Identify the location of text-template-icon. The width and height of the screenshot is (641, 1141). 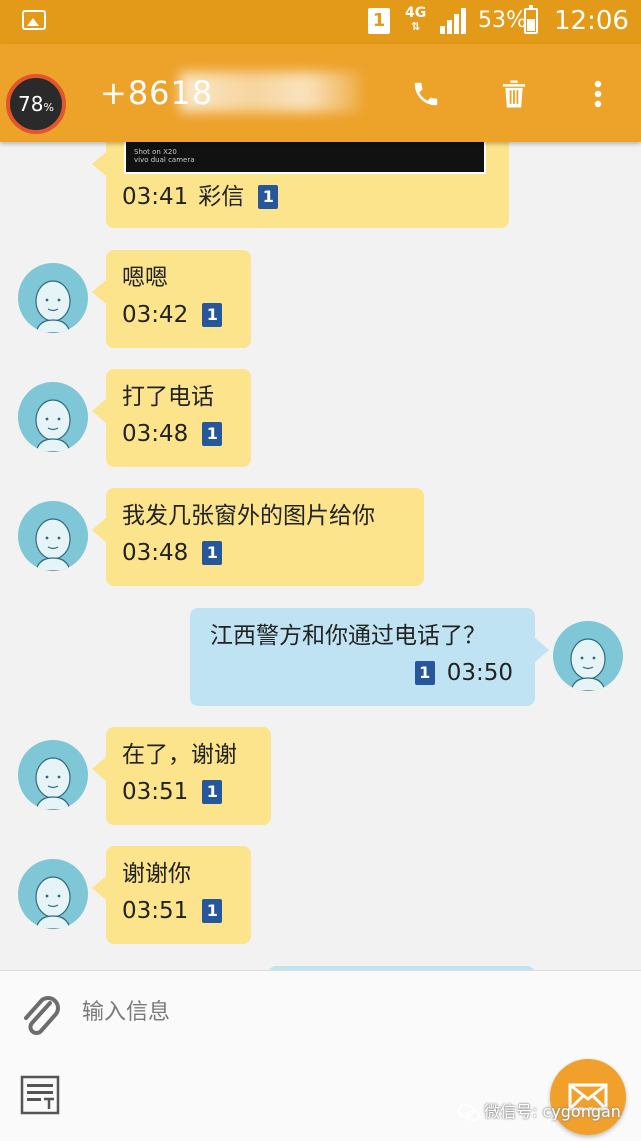
(40, 1095).